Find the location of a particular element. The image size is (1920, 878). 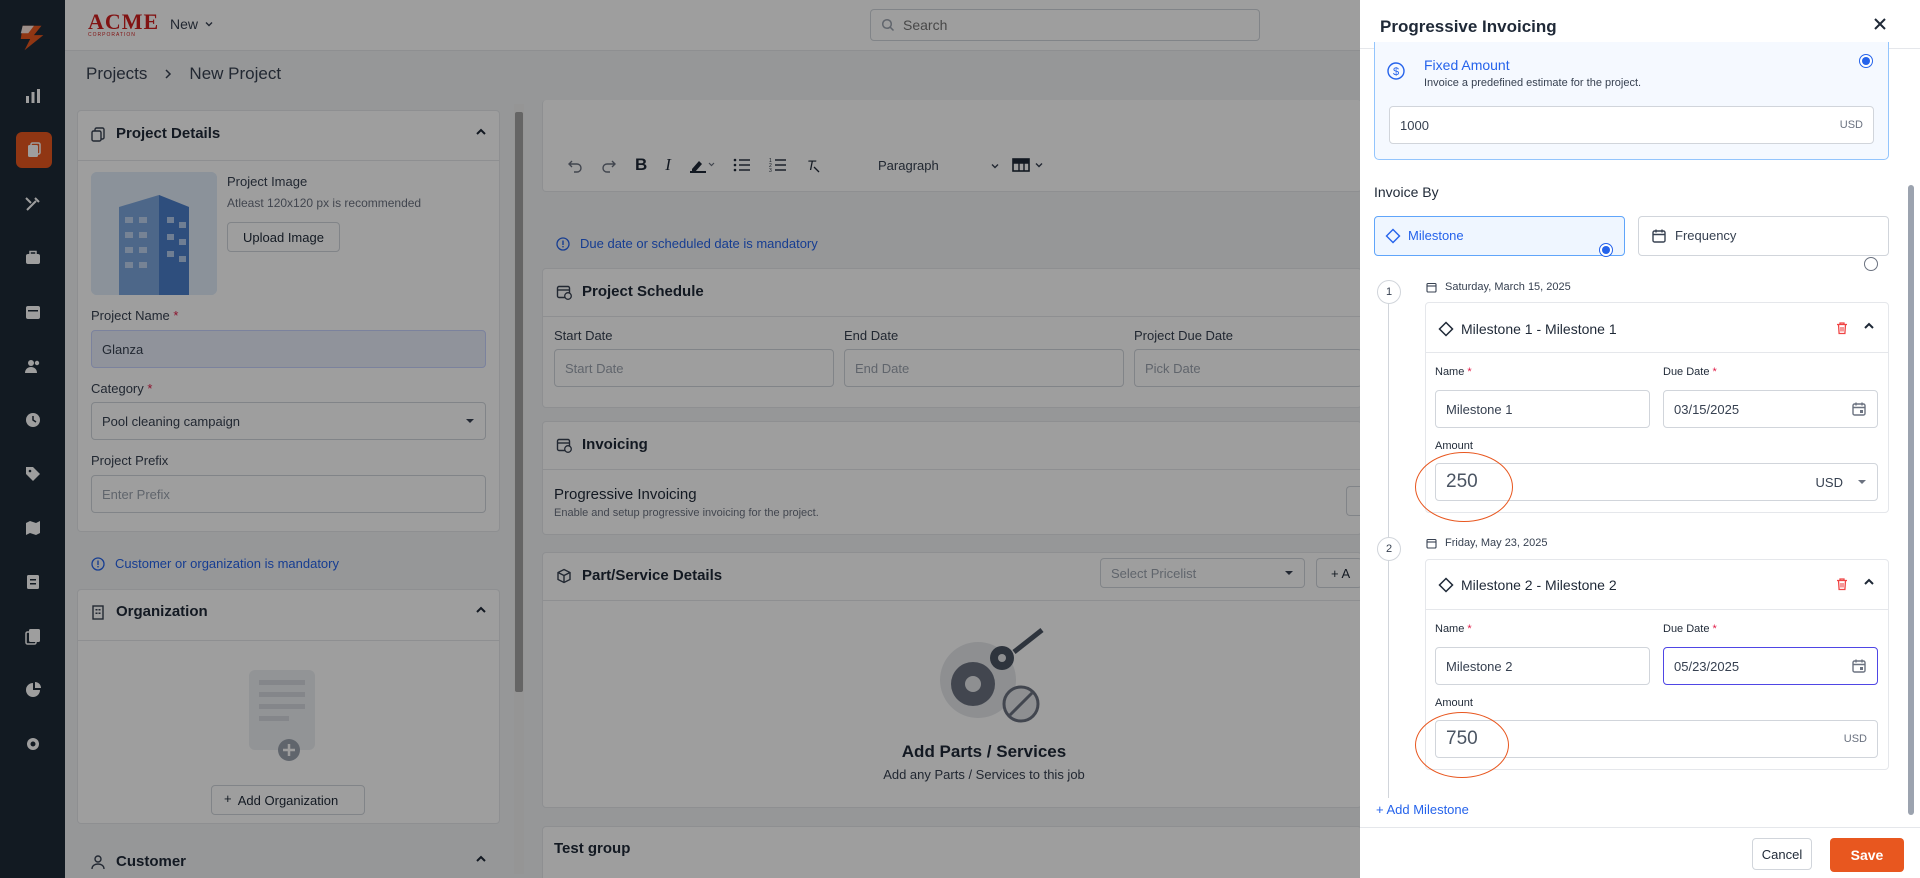

milestone-1-name-label: Name * is located at coordinates (1453, 372).